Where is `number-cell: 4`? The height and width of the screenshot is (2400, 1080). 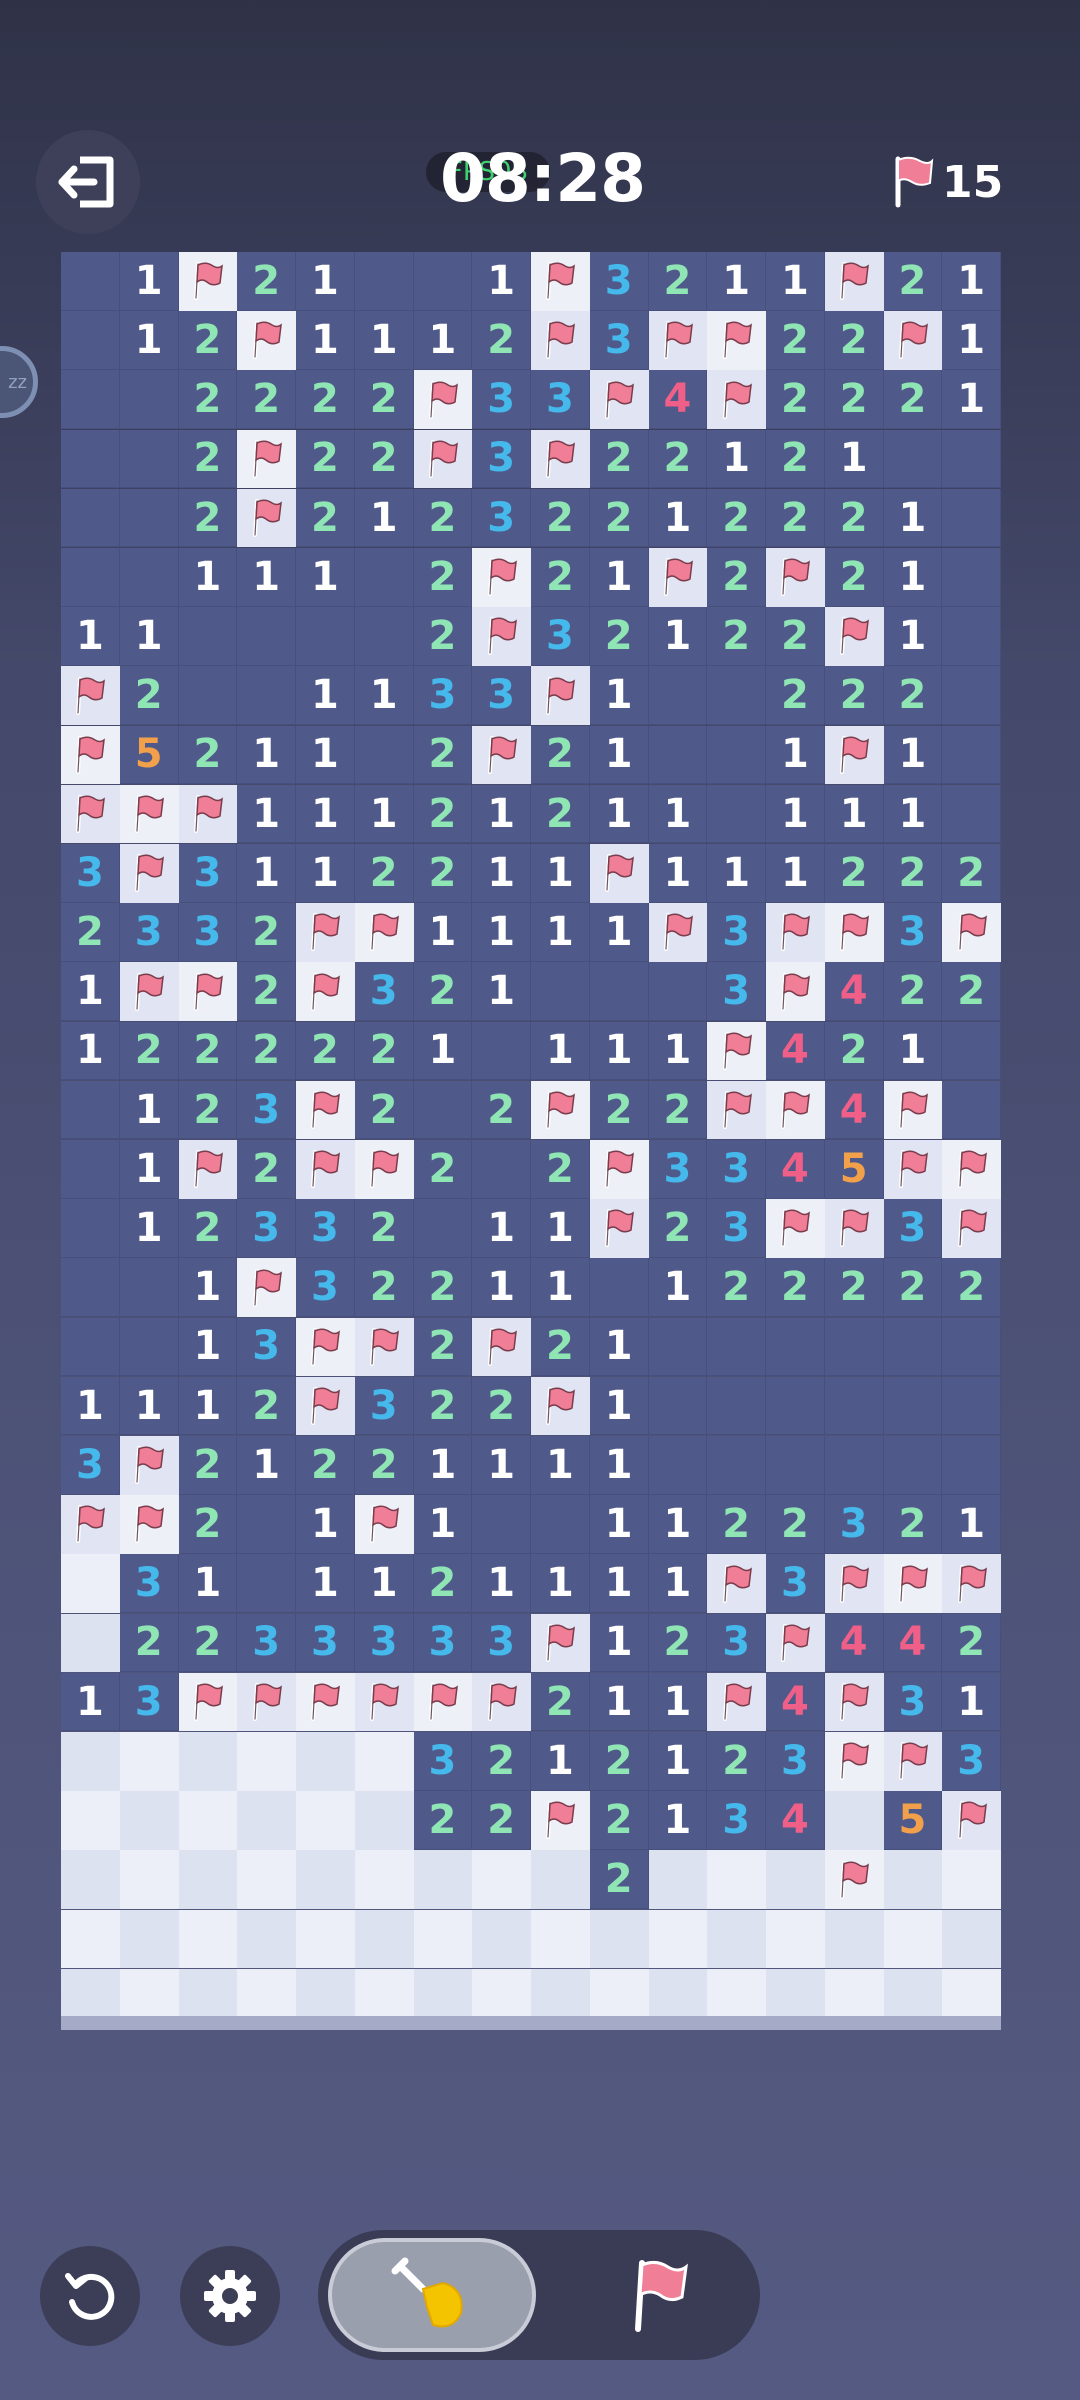 number-cell: 4 is located at coordinates (854, 1643).